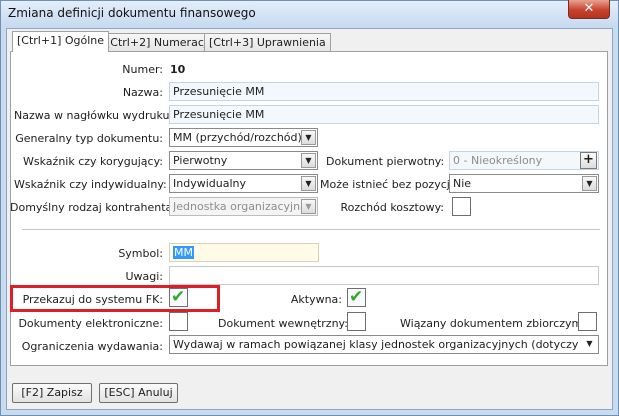  What do you see at coordinates (461, 206) in the screenshot?
I see `rozchod-kosztowy-checkbox` at bounding box center [461, 206].